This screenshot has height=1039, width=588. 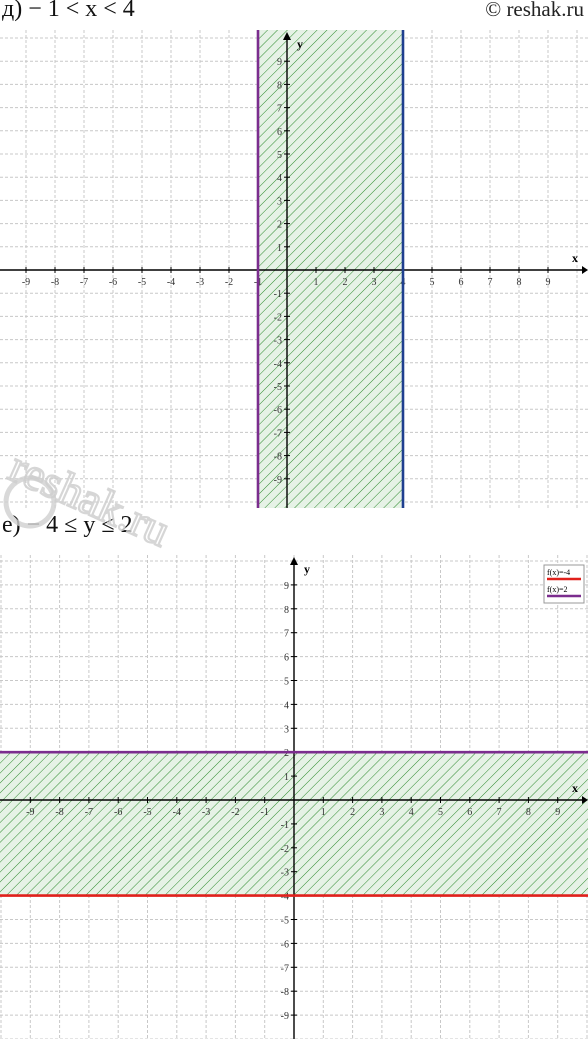 What do you see at coordinates (265, 812) in the screenshot?
I see `x-tick-label: -1` at bounding box center [265, 812].